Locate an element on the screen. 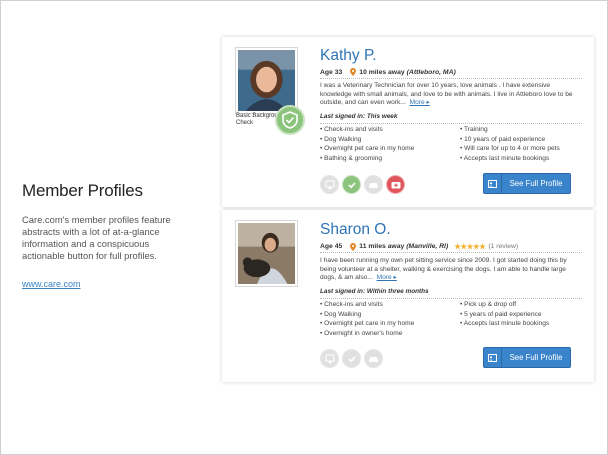 This screenshot has width=608, height=455. list-item: Overnight in owner's home is located at coordinates (390, 334).